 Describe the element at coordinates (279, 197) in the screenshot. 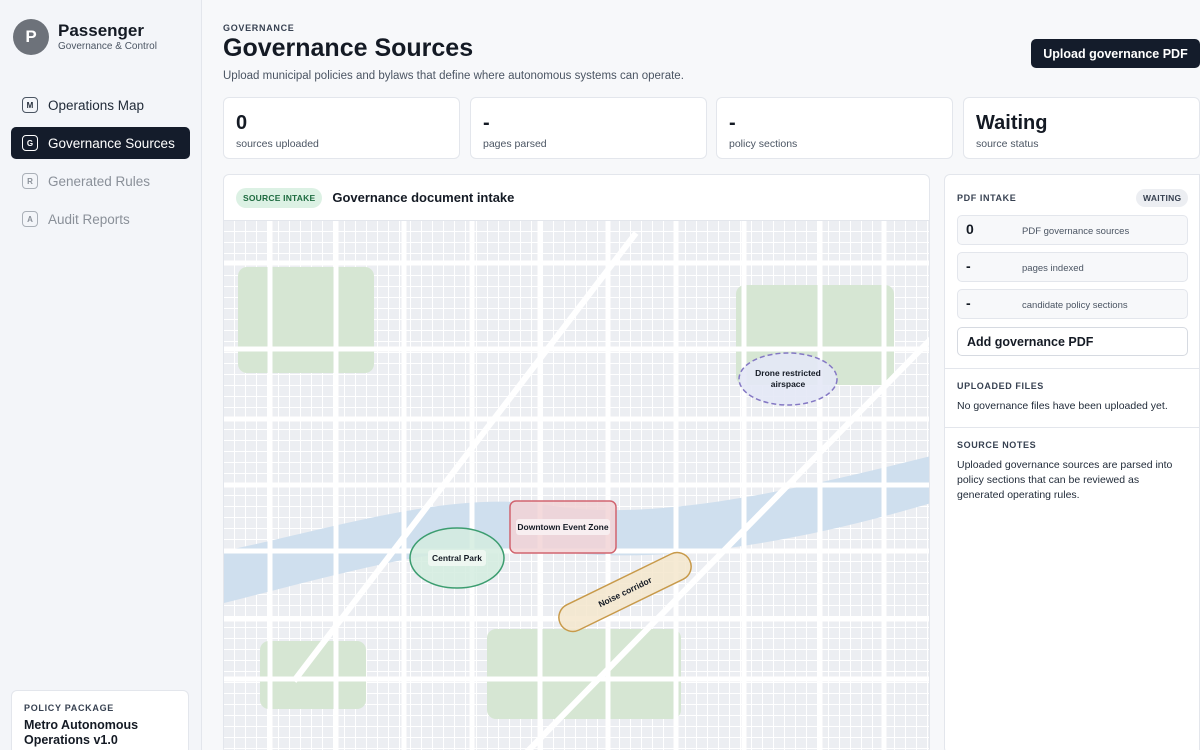

I see `source-intake-badge: SOURCE INTAKE` at that location.